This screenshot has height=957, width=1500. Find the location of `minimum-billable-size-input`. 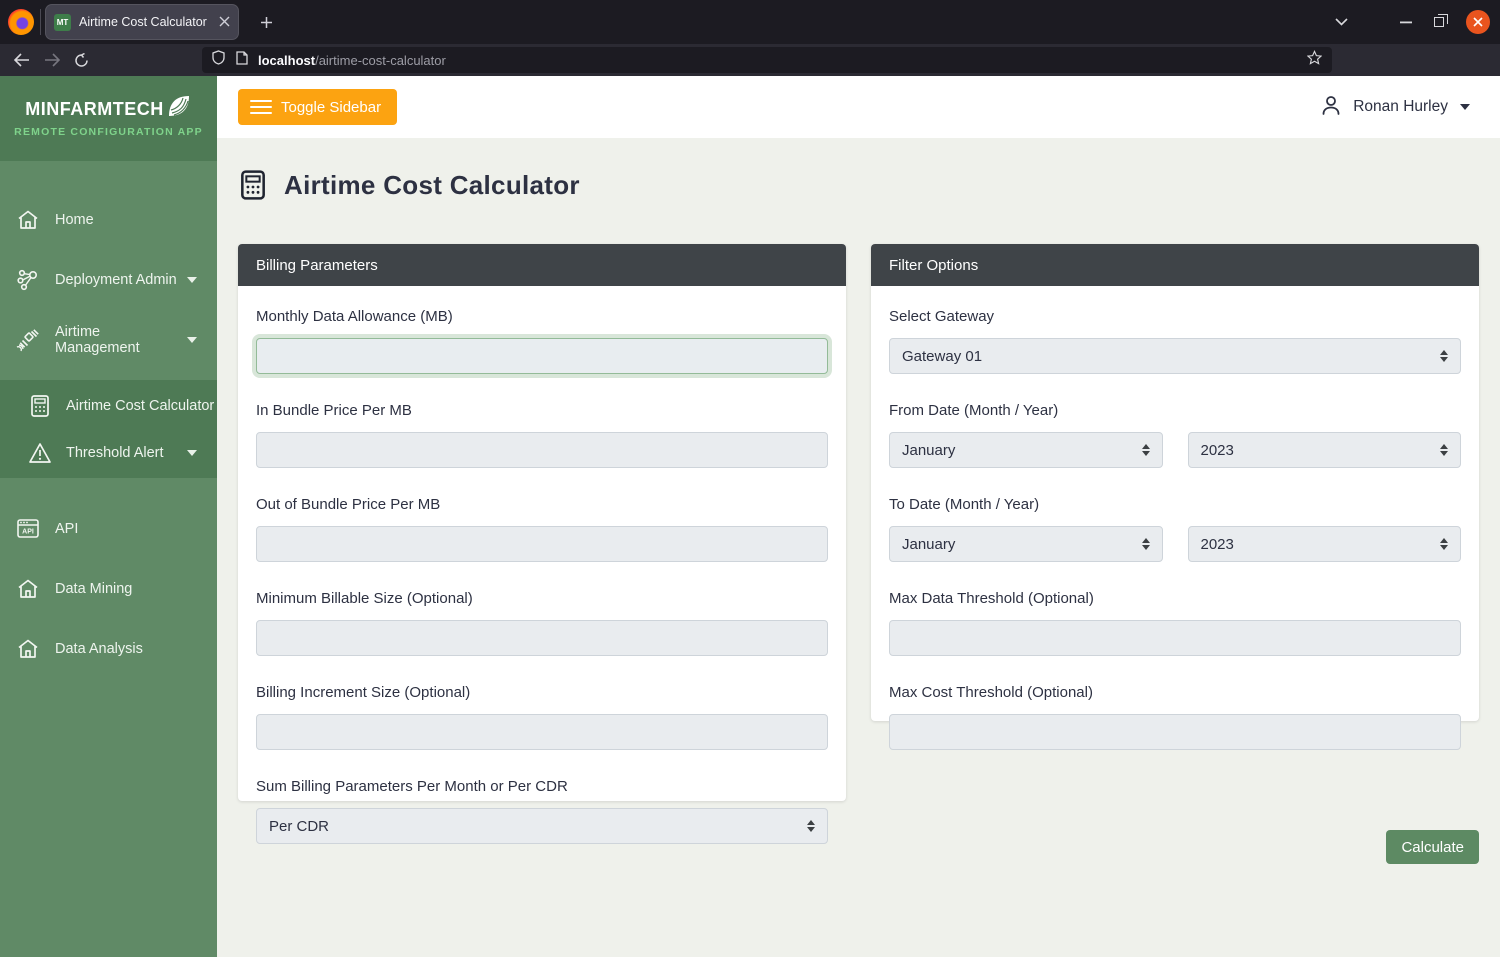

minimum-billable-size-input is located at coordinates (542, 638).